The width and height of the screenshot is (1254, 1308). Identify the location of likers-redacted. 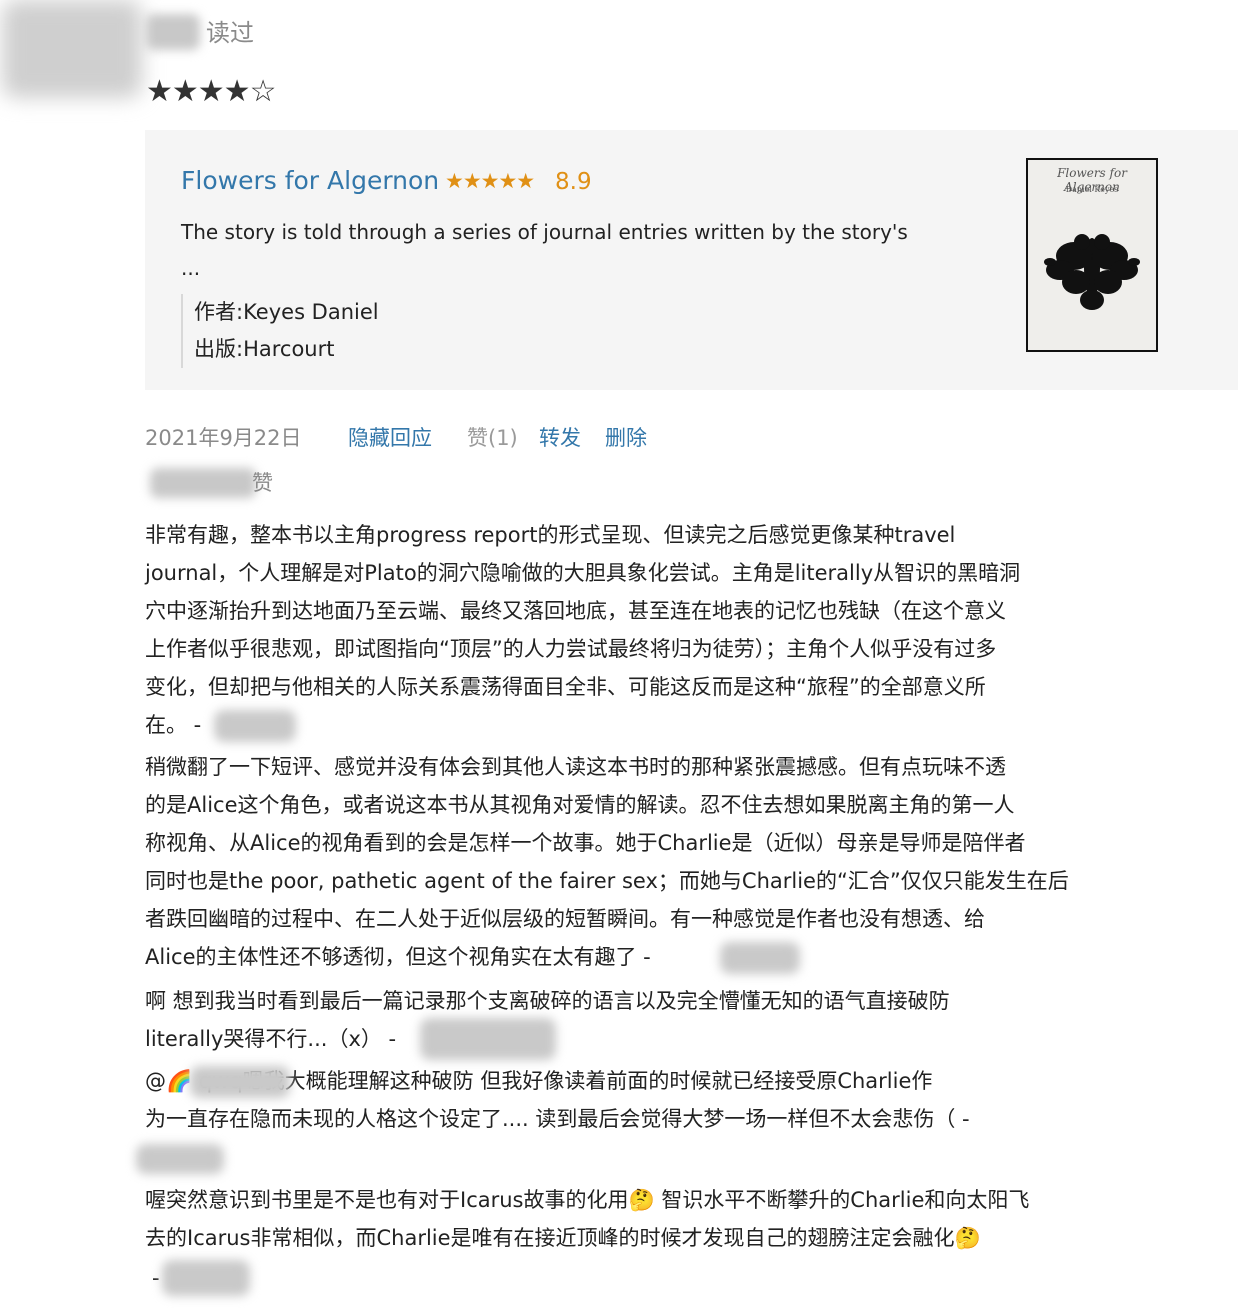
(203, 483).